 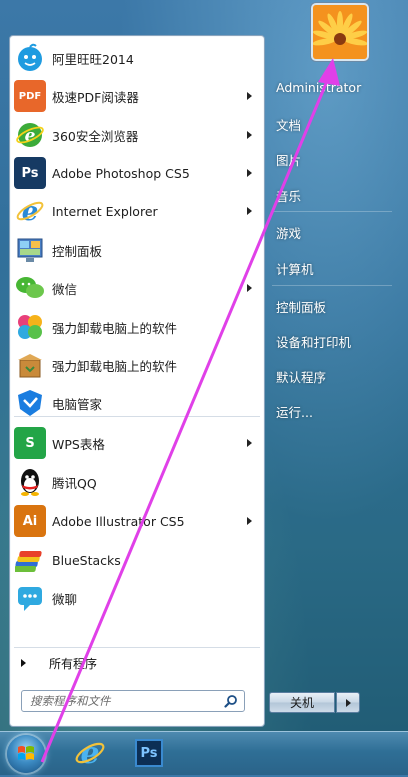 What do you see at coordinates (288, 124) in the screenshot?
I see `documents-link: 文档` at bounding box center [288, 124].